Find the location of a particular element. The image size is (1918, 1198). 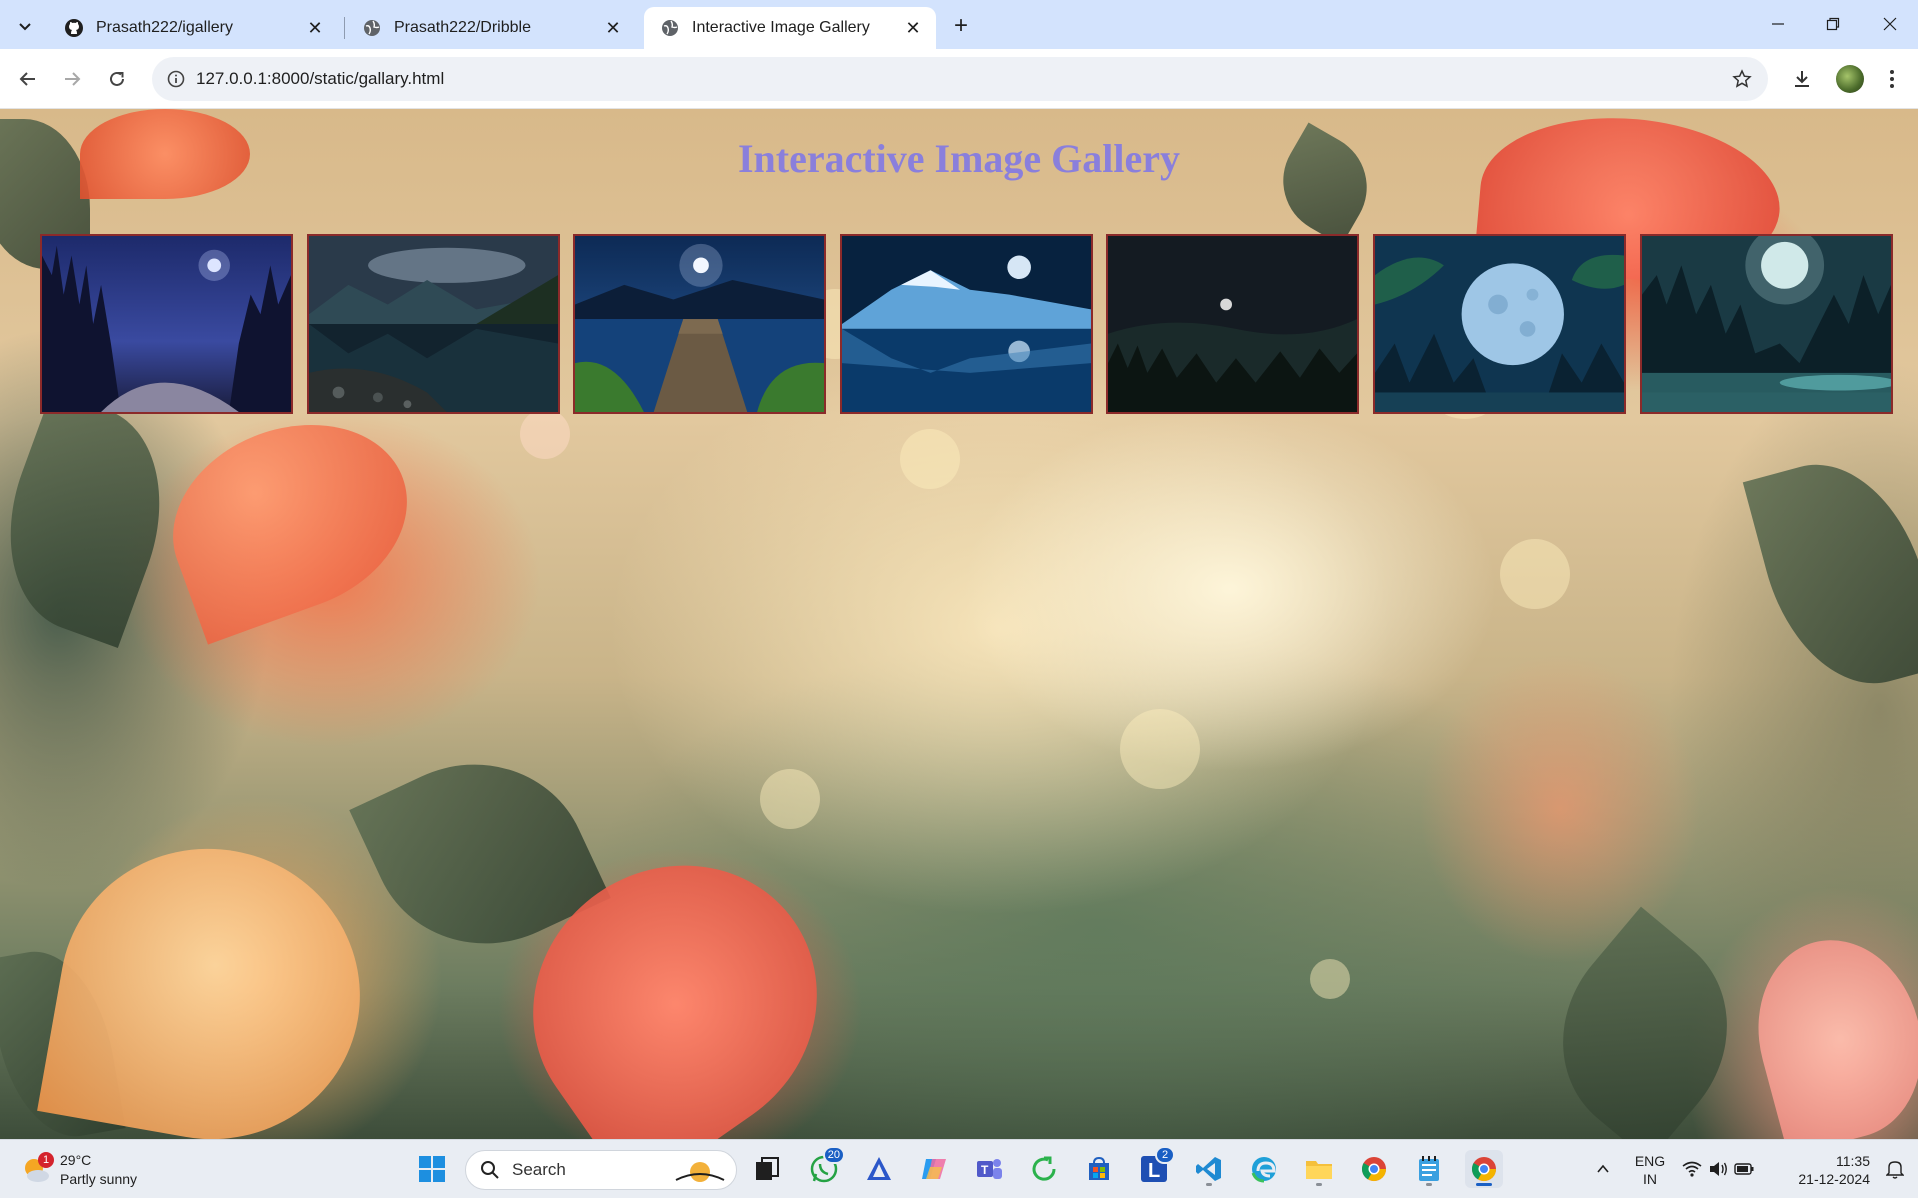

restore-button is located at coordinates (1833, 24).